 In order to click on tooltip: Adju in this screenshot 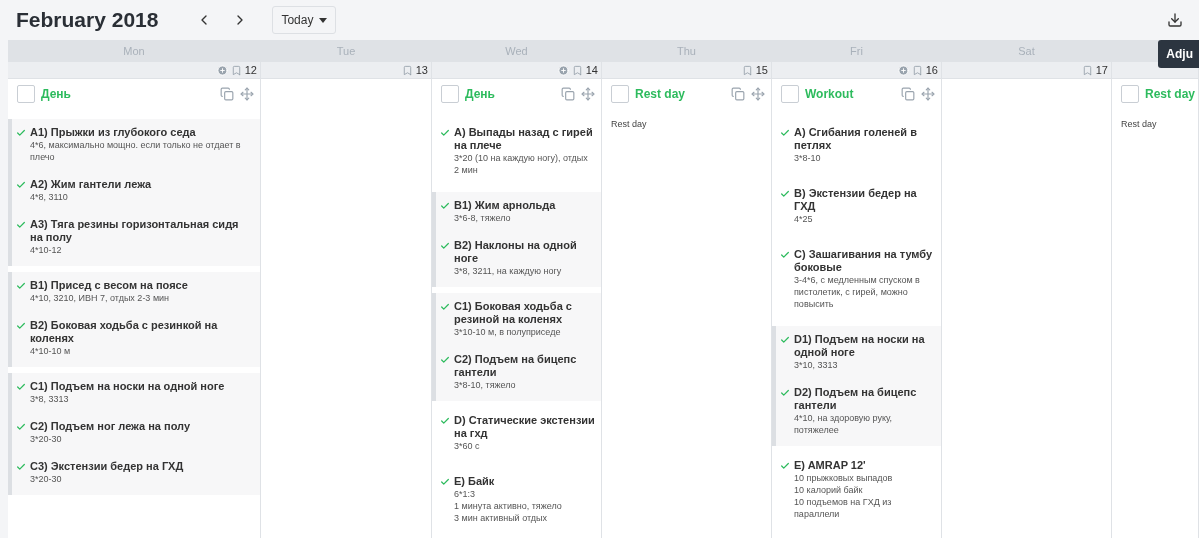, I will do `click(1178, 54)`.